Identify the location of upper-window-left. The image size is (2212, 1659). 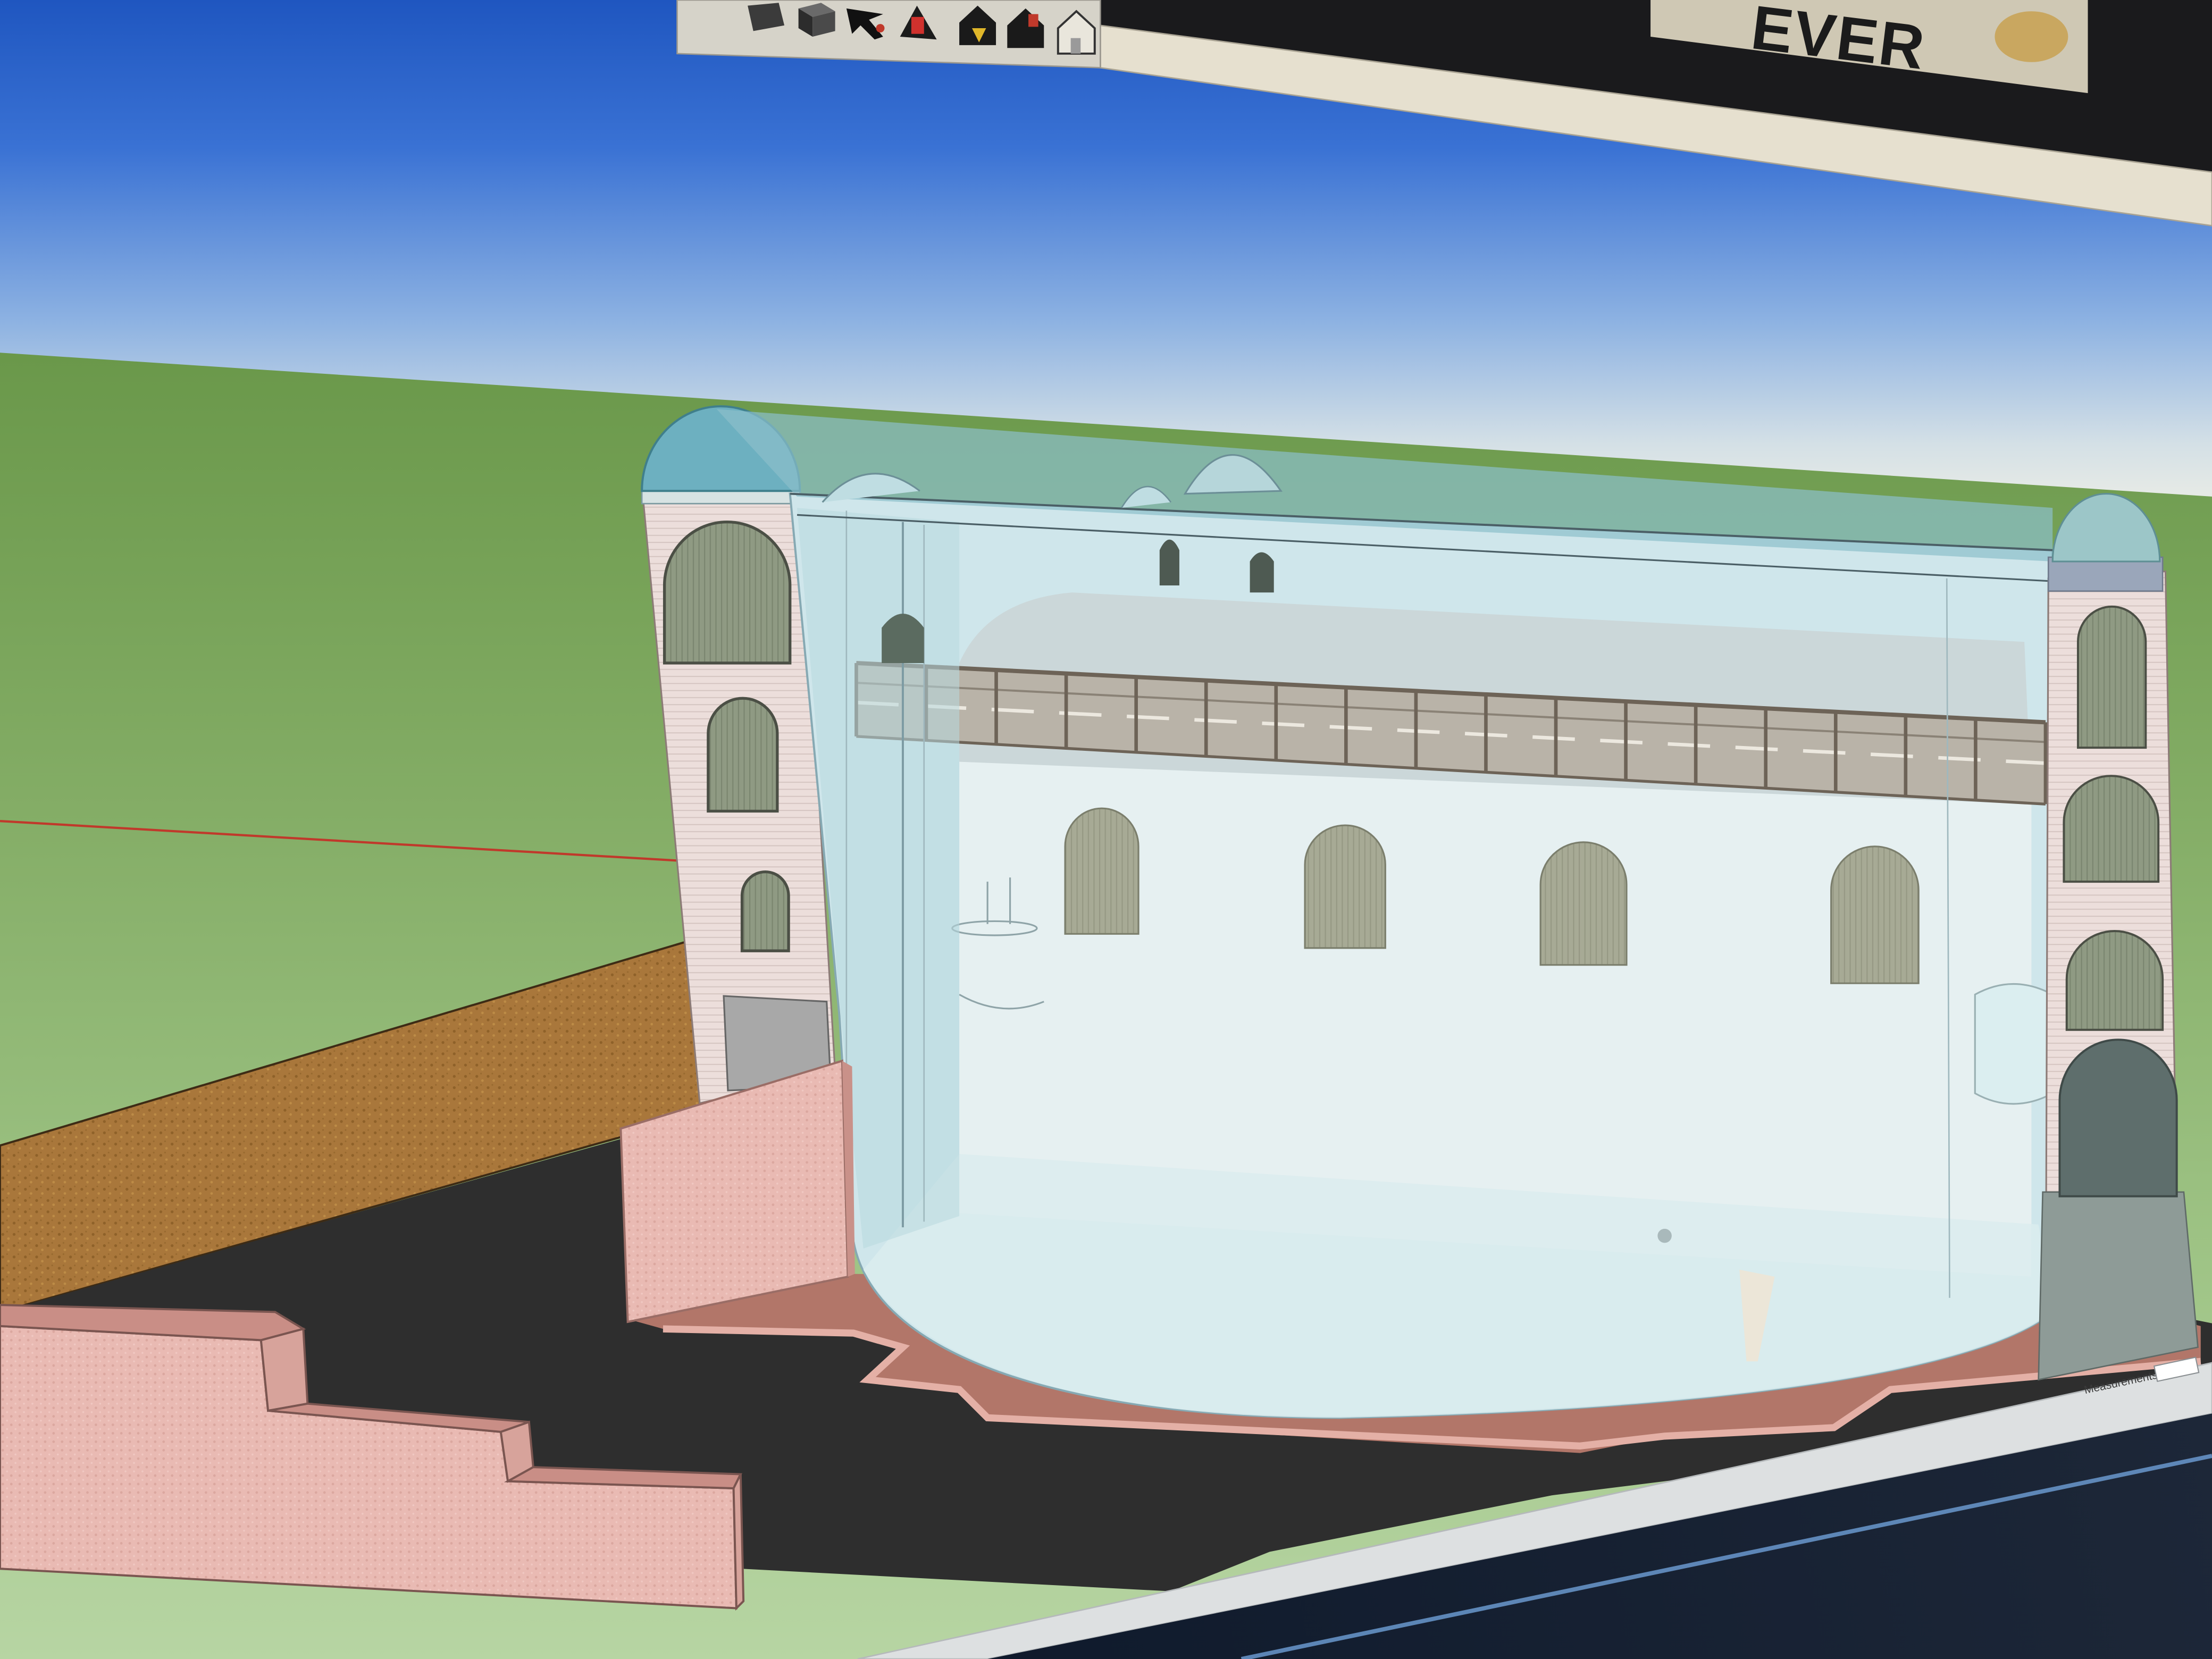
(903, 638).